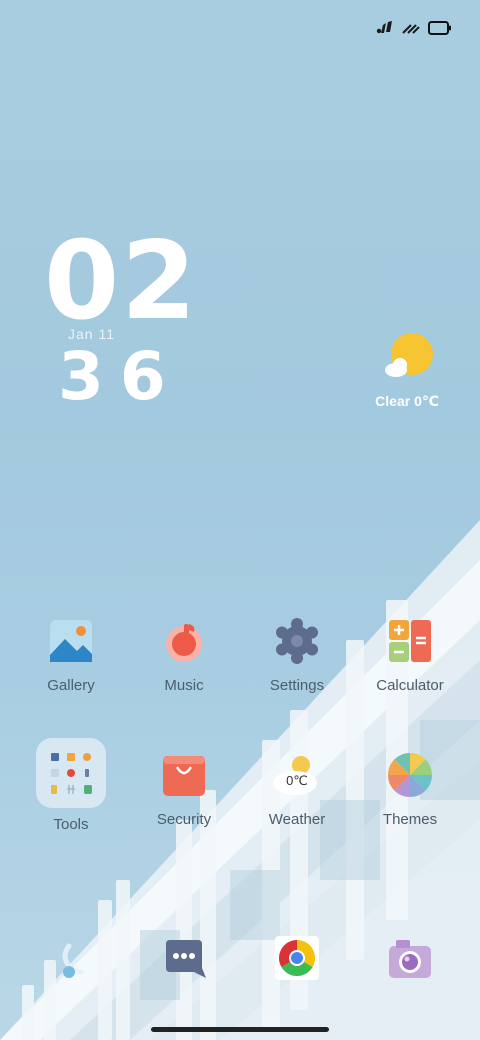 The image size is (480, 1040). I want to click on music-icon, so click(184, 641).